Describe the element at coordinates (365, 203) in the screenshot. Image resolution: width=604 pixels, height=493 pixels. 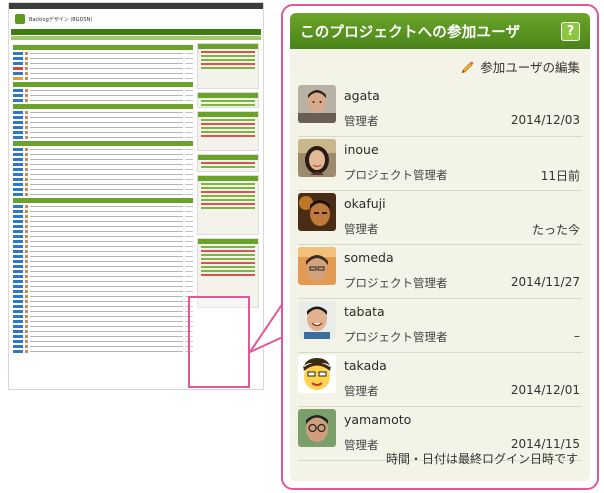
I see `member-name: okafuji` at that location.